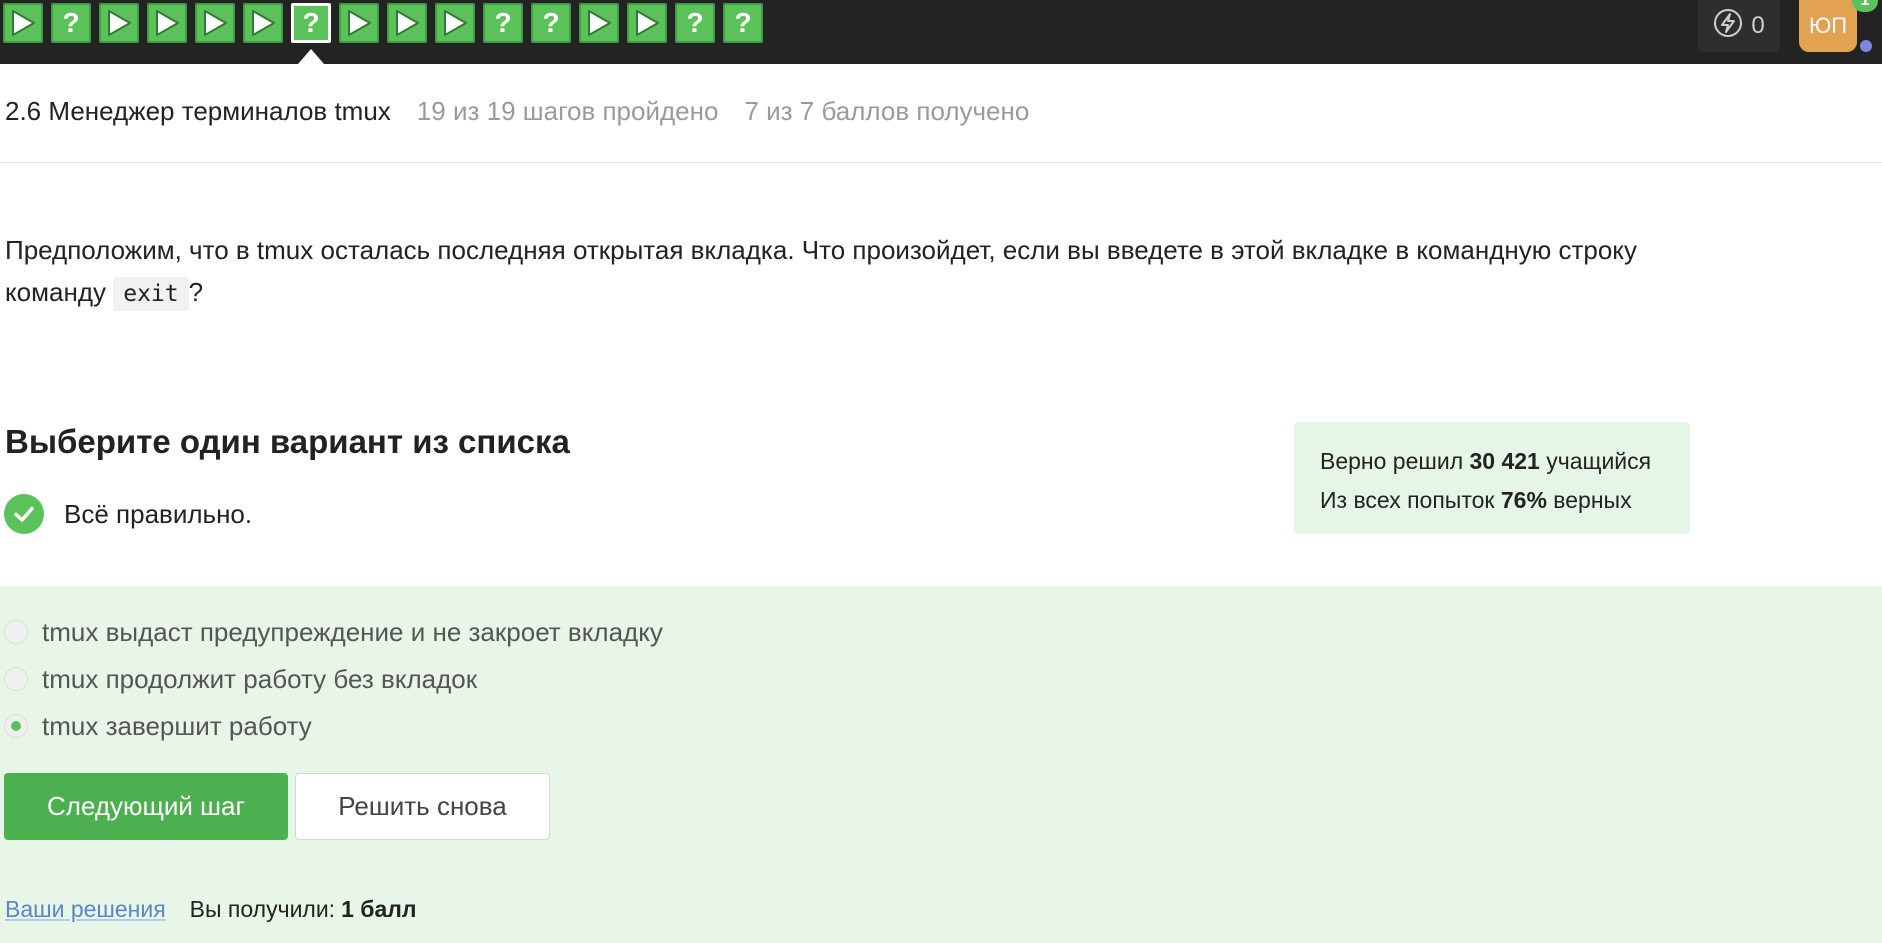 The image size is (1882, 943). What do you see at coordinates (85, 909) in the screenshot?
I see `your-solutions-link: Ваши решения` at bounding box center [85, 909].